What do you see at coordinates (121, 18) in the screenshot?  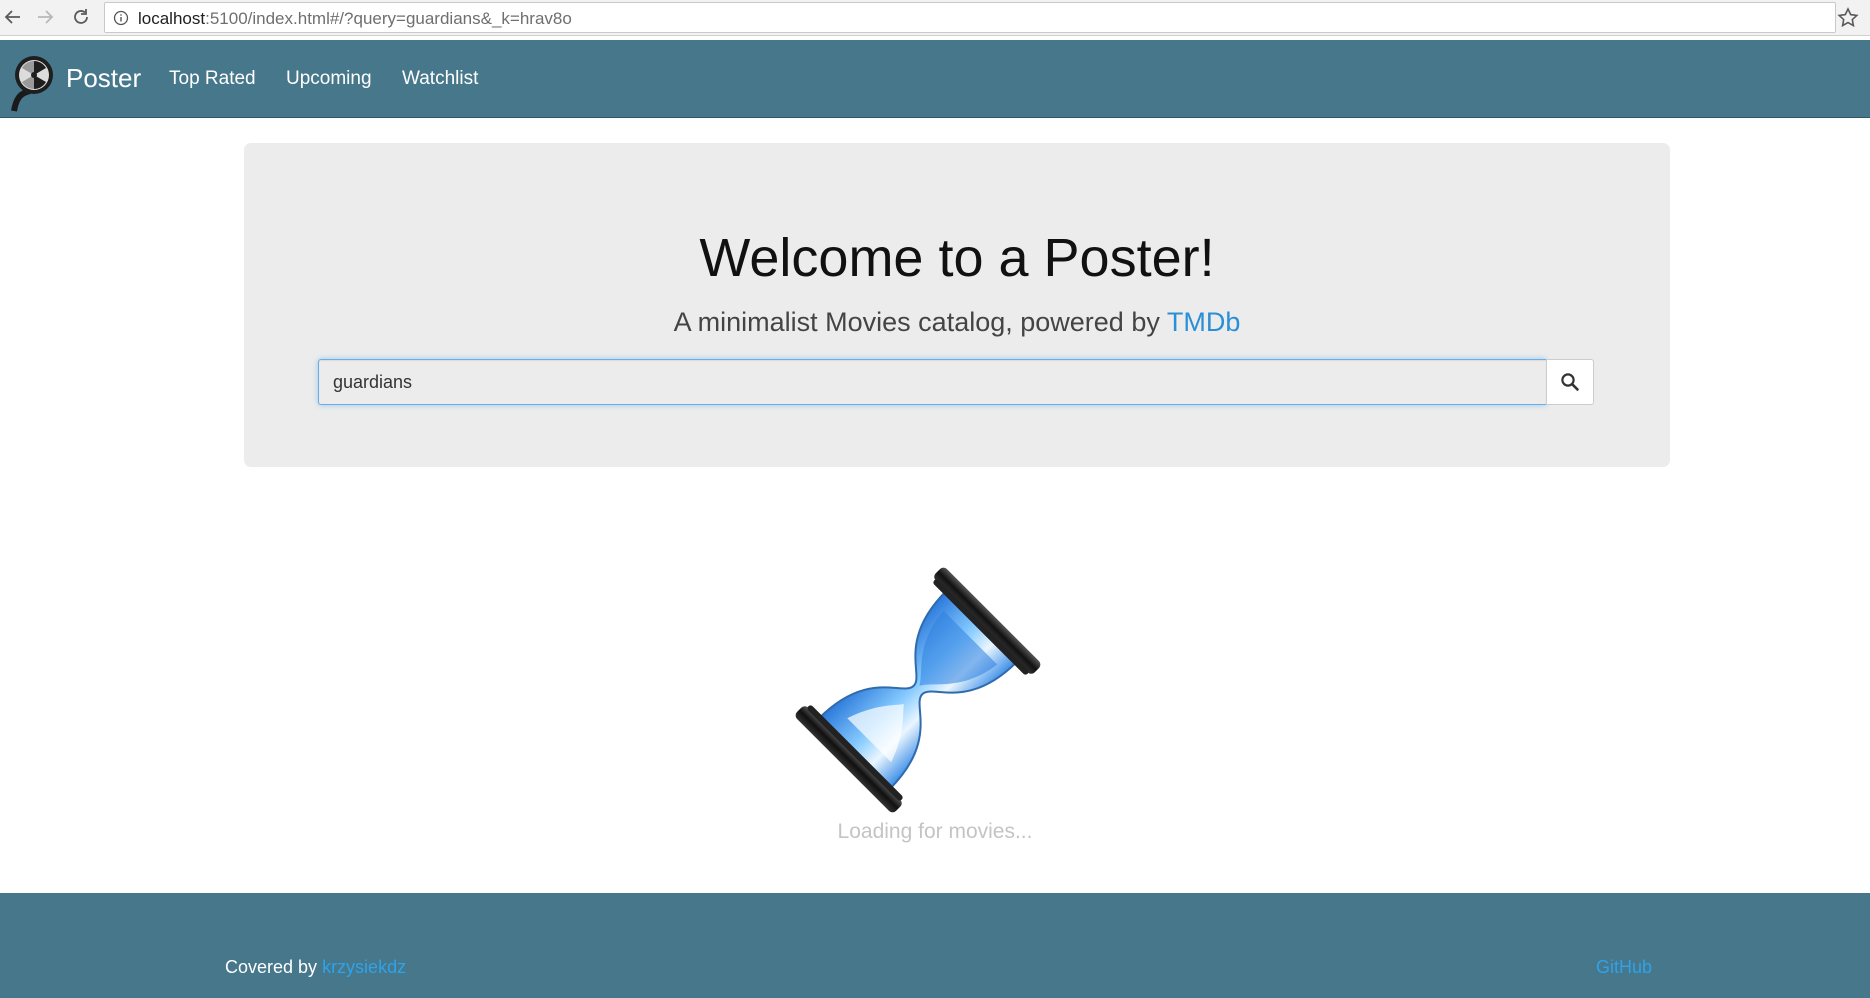 I see `info-icon` at bounding box center [121, 18].